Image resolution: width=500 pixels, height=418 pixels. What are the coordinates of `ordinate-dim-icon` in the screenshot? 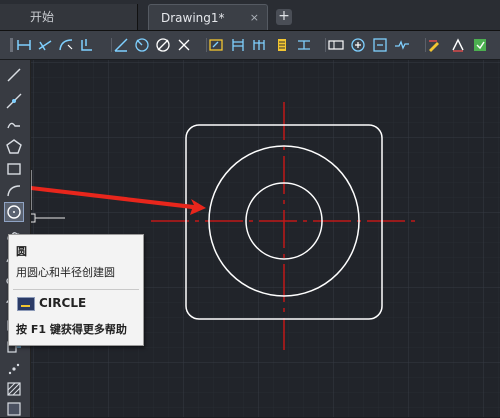 It's located at (86, 45).